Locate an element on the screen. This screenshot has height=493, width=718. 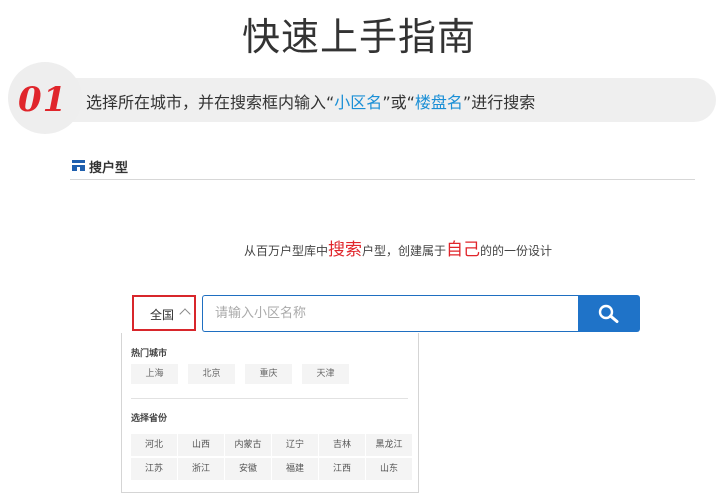
province-item: 江西 is located at coordinates (342, 469).